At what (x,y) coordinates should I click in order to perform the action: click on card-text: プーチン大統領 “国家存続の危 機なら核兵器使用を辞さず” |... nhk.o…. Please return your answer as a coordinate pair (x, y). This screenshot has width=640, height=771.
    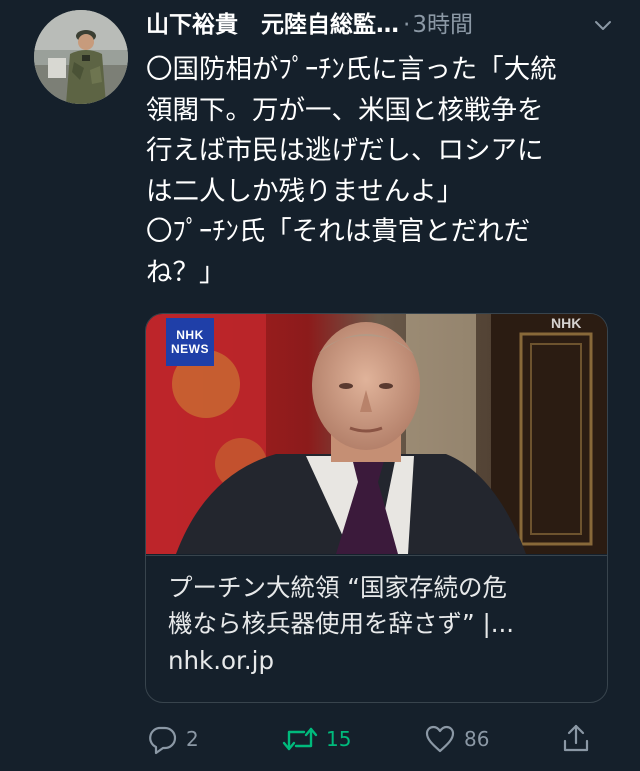
    Looking at the image, I should click on (376, 616).